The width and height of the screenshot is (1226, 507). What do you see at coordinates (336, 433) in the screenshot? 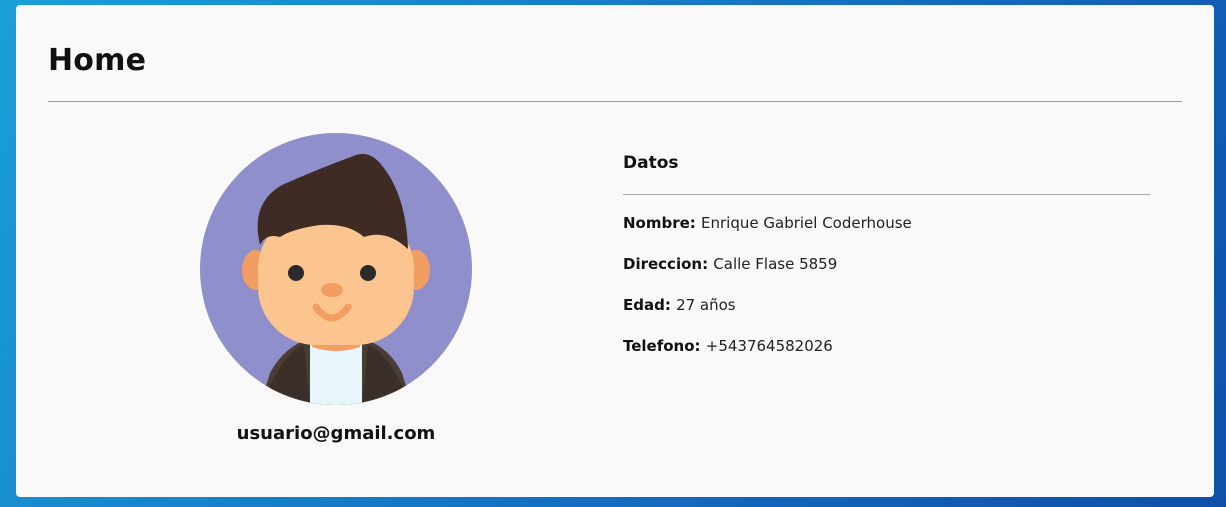
I see `user-email: usuario@gmail.com` at bounding box center [336, 433].